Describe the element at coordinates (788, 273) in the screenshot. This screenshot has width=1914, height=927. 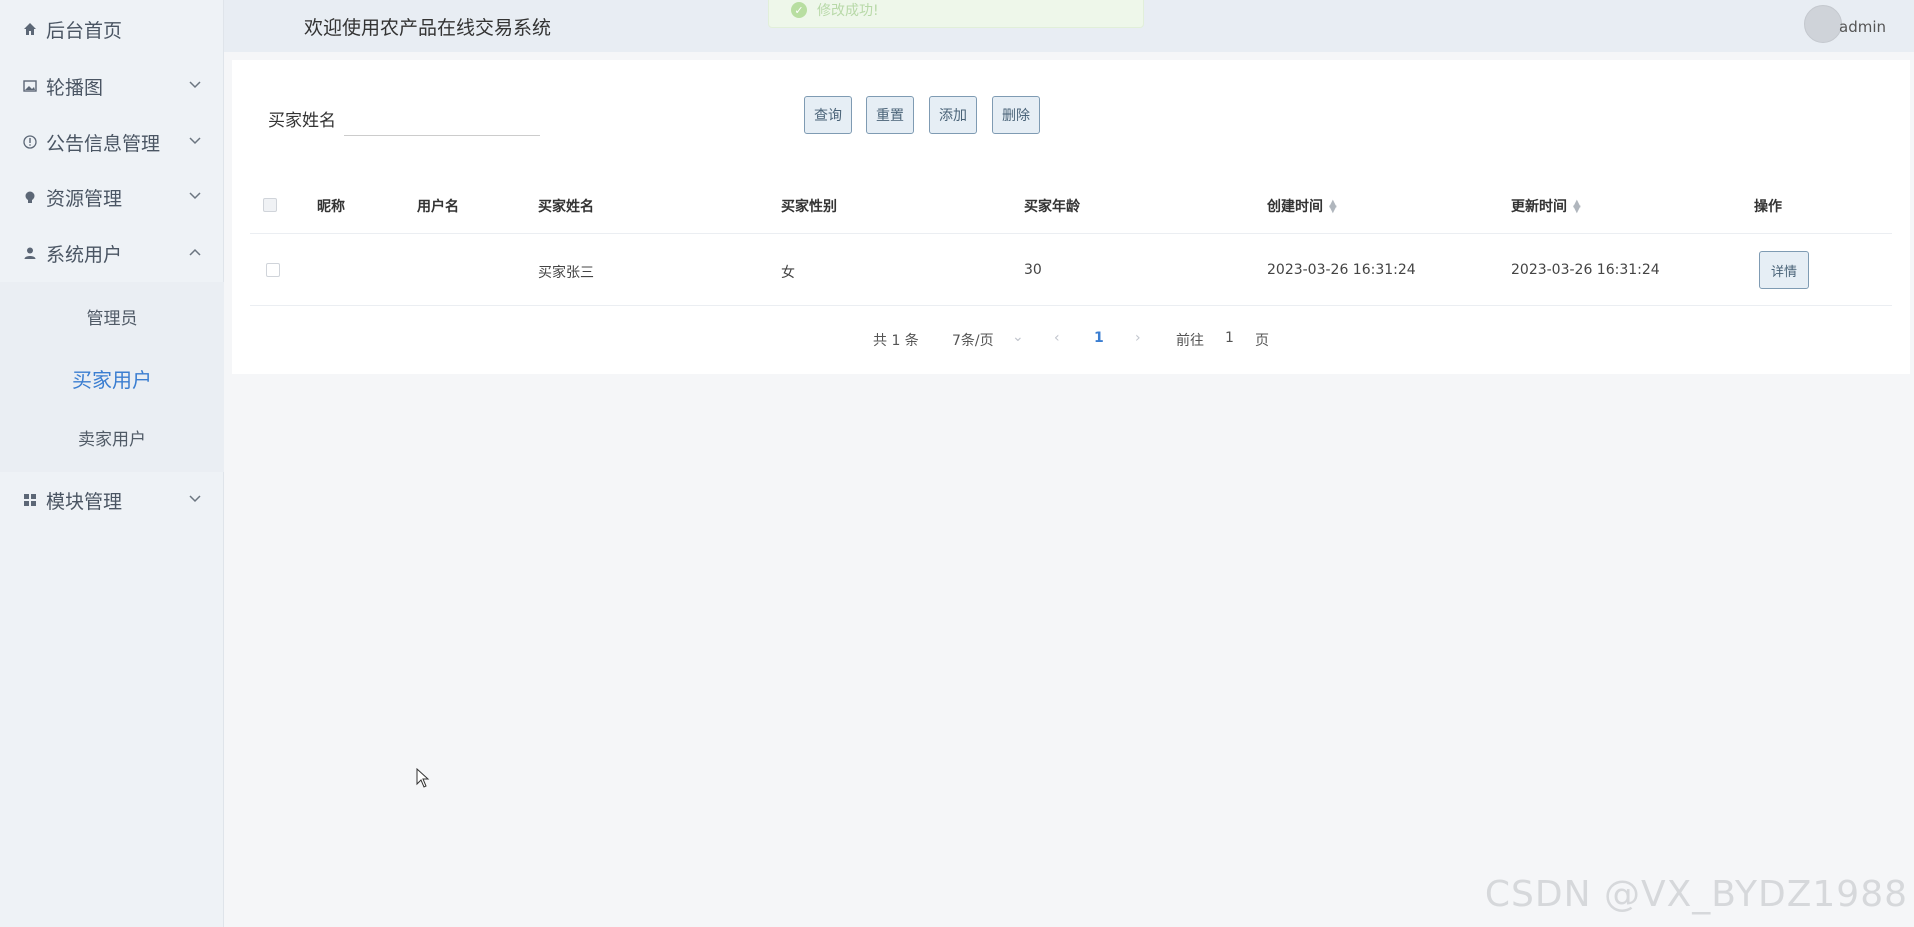
I see `cell-gender: 女` at that location.